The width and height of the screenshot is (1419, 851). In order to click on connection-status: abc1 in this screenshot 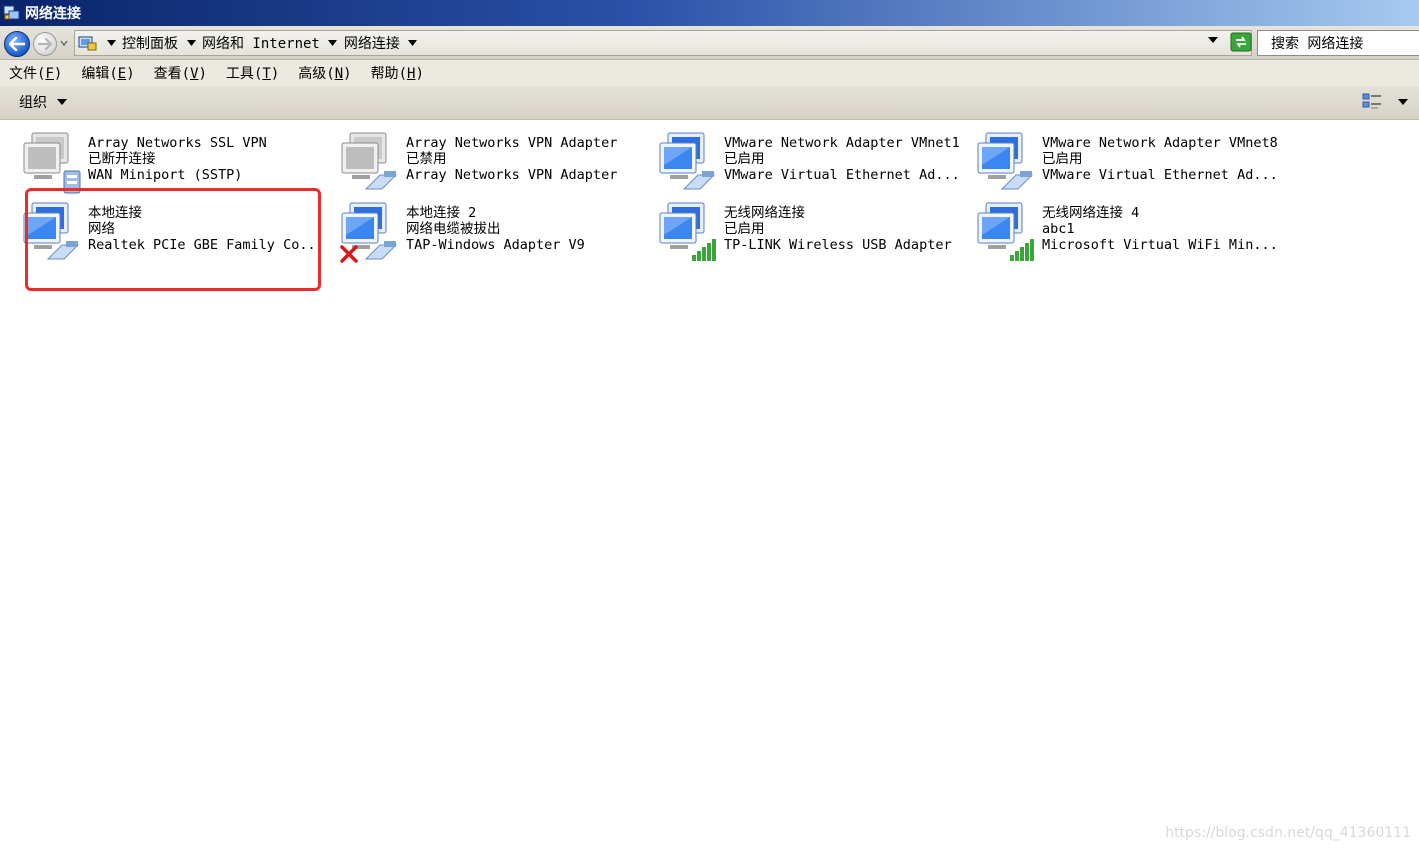, I will do `click(1058, 229)`.